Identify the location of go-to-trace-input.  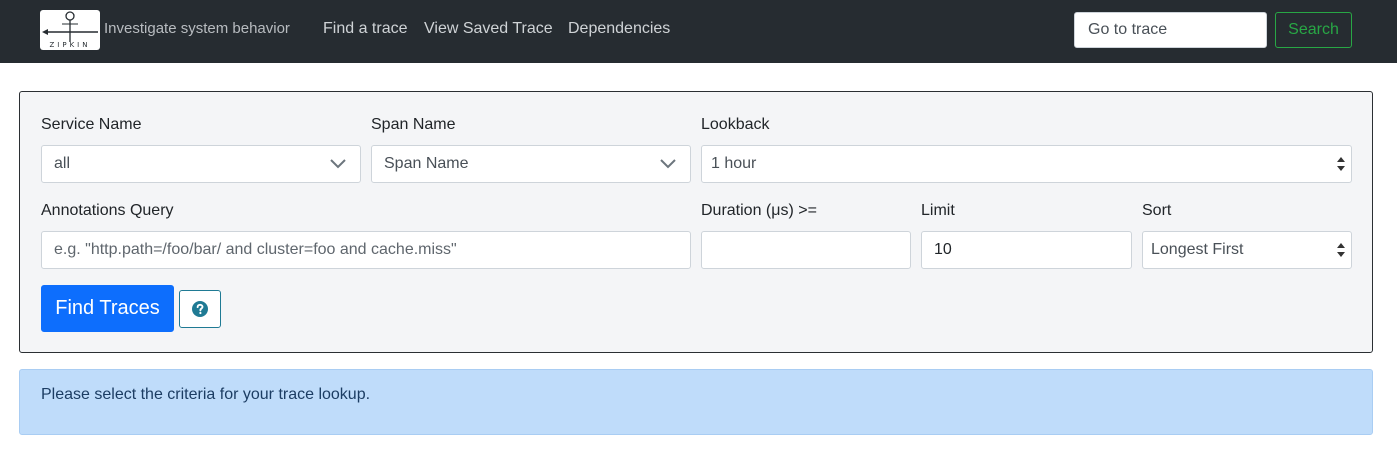
(1170, 30).